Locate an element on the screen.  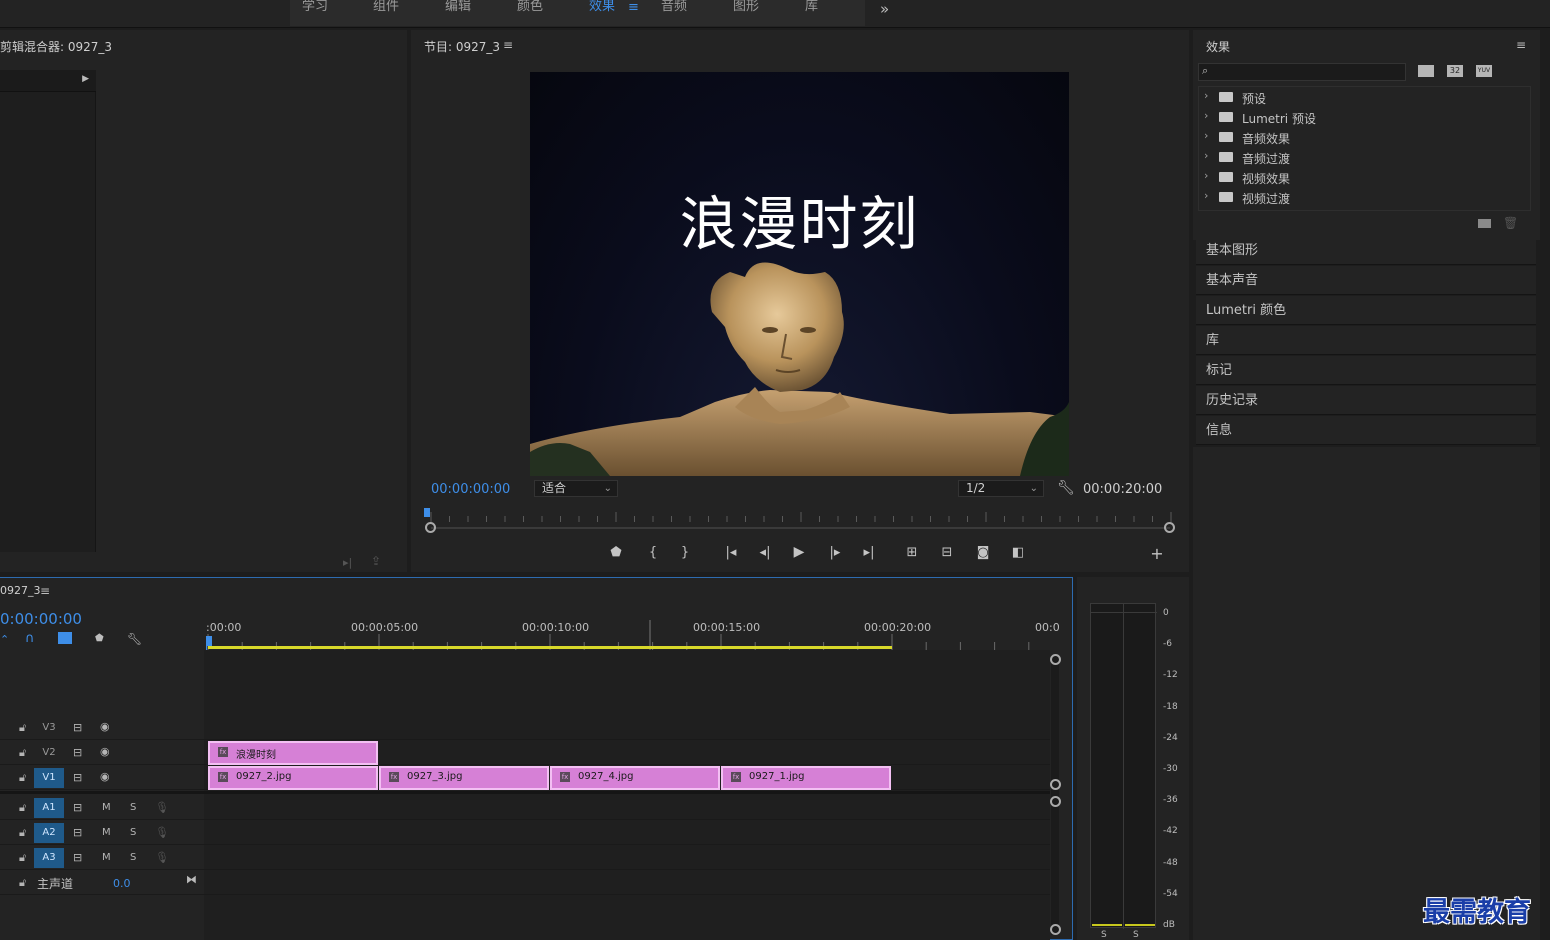
extract-icon: ⊟ is located at coordinates (947, 552).